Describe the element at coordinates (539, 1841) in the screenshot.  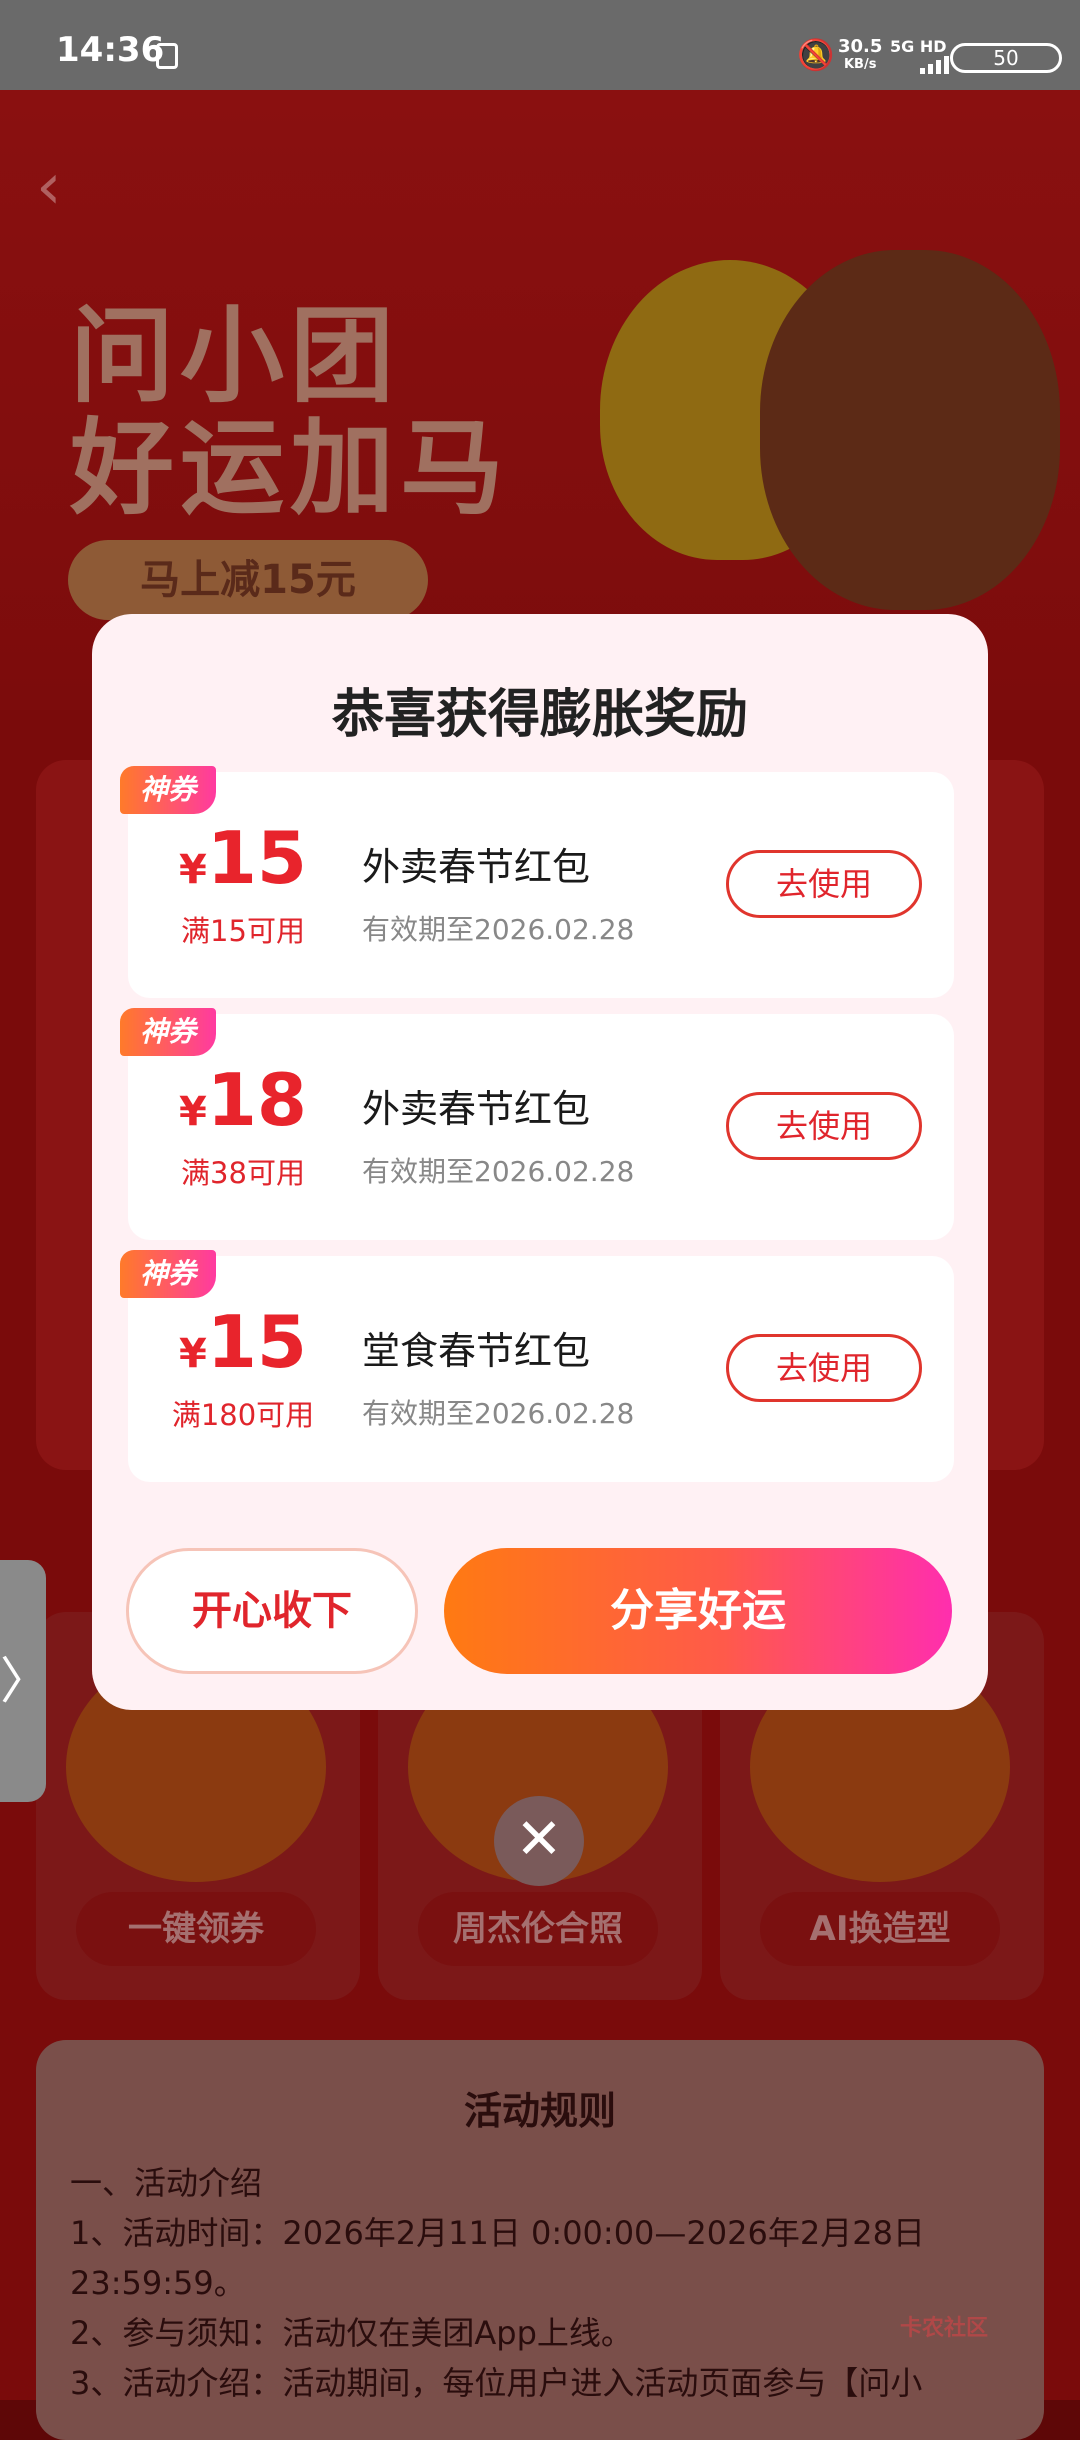
I see `close-icon: ✕` at that location.